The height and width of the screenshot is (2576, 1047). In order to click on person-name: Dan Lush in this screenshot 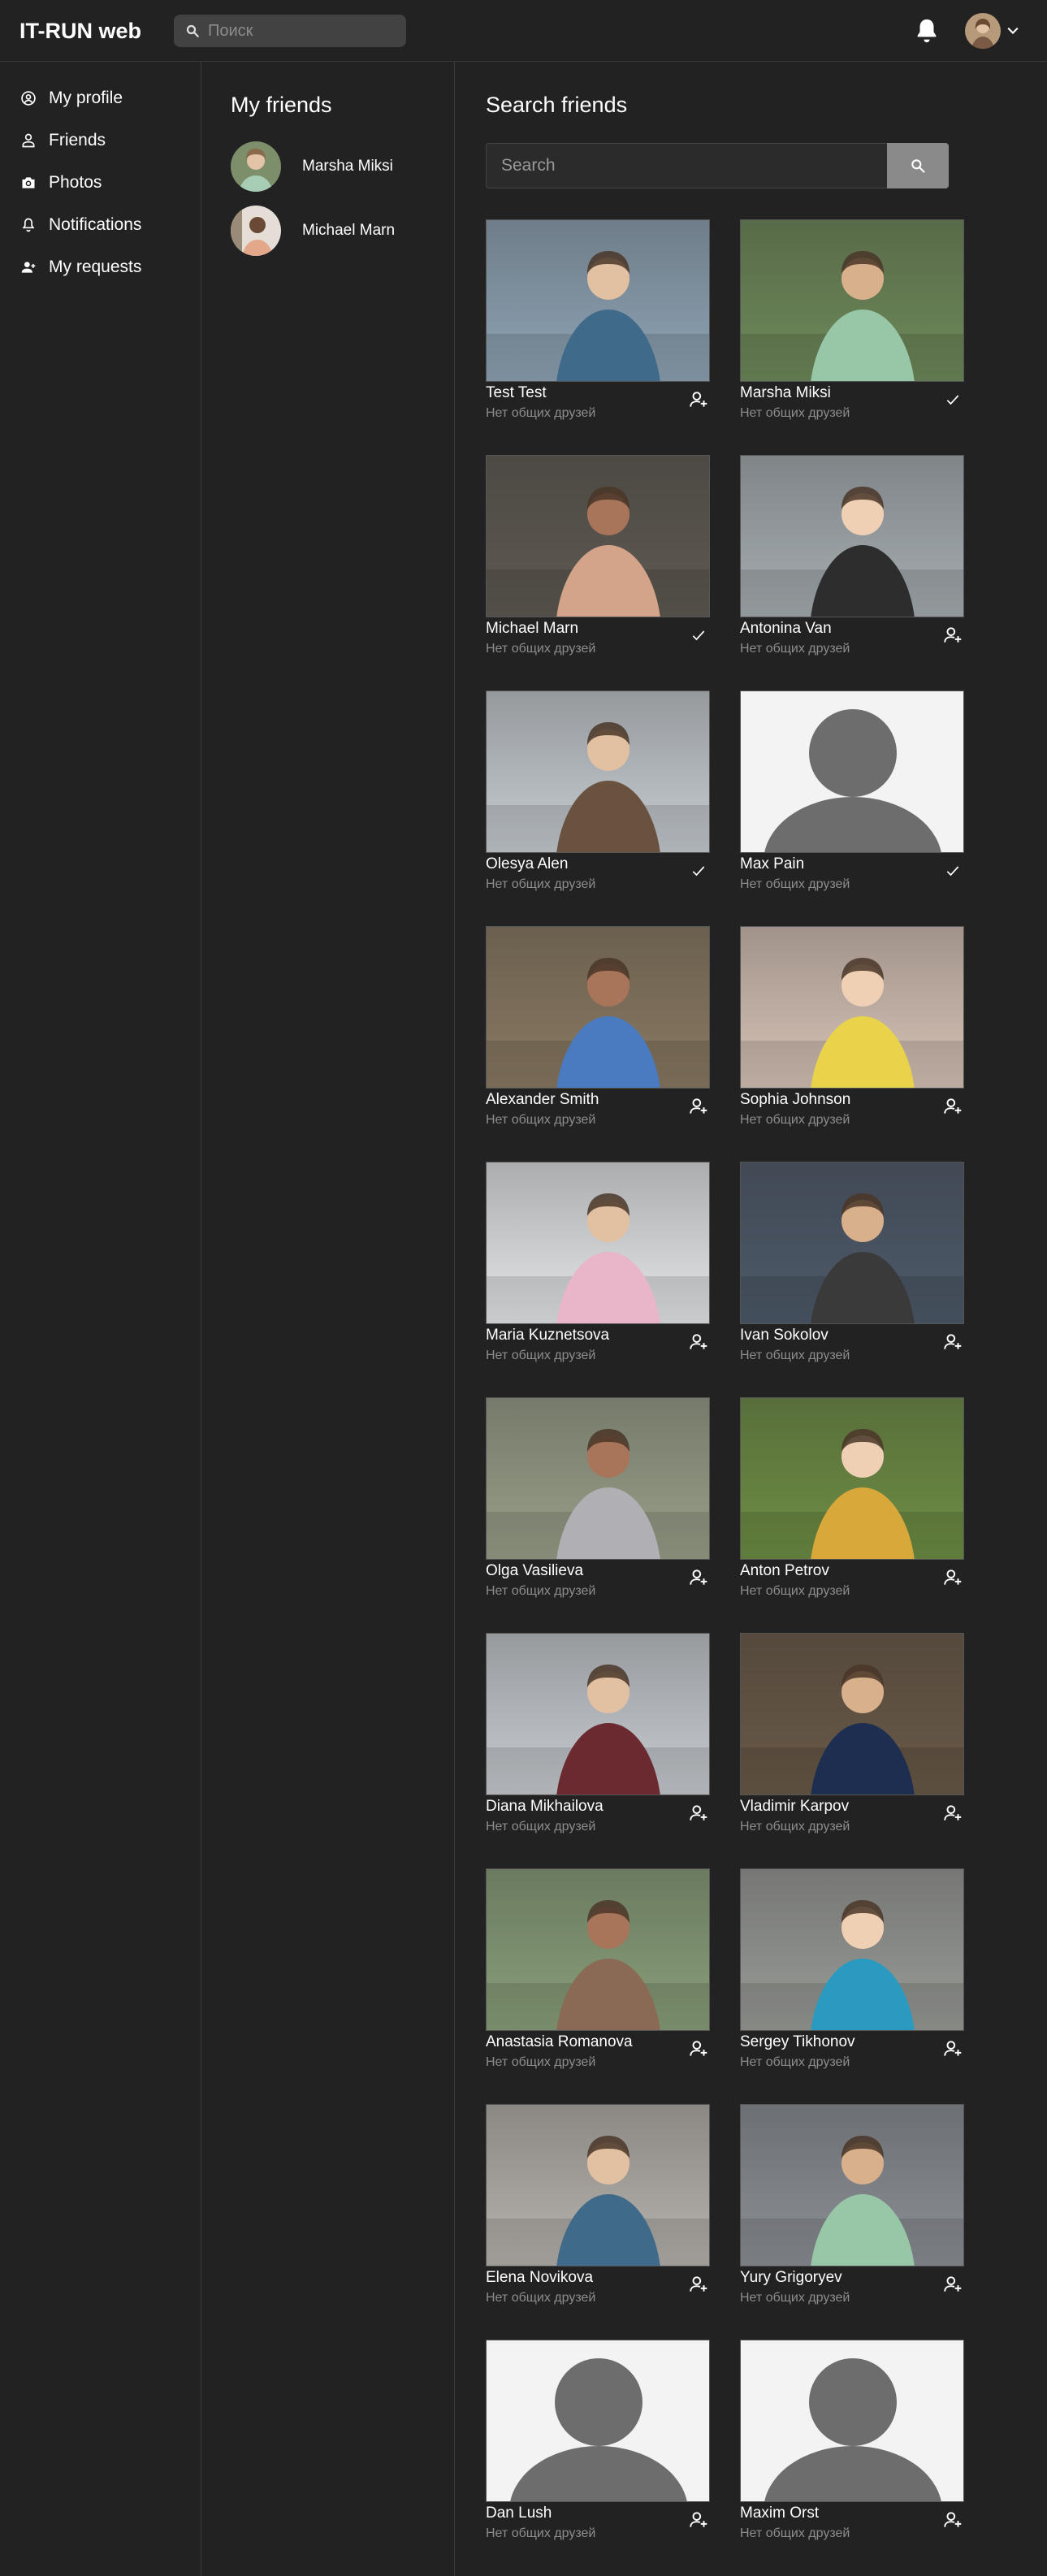, I will do `click(519, 2513)`.